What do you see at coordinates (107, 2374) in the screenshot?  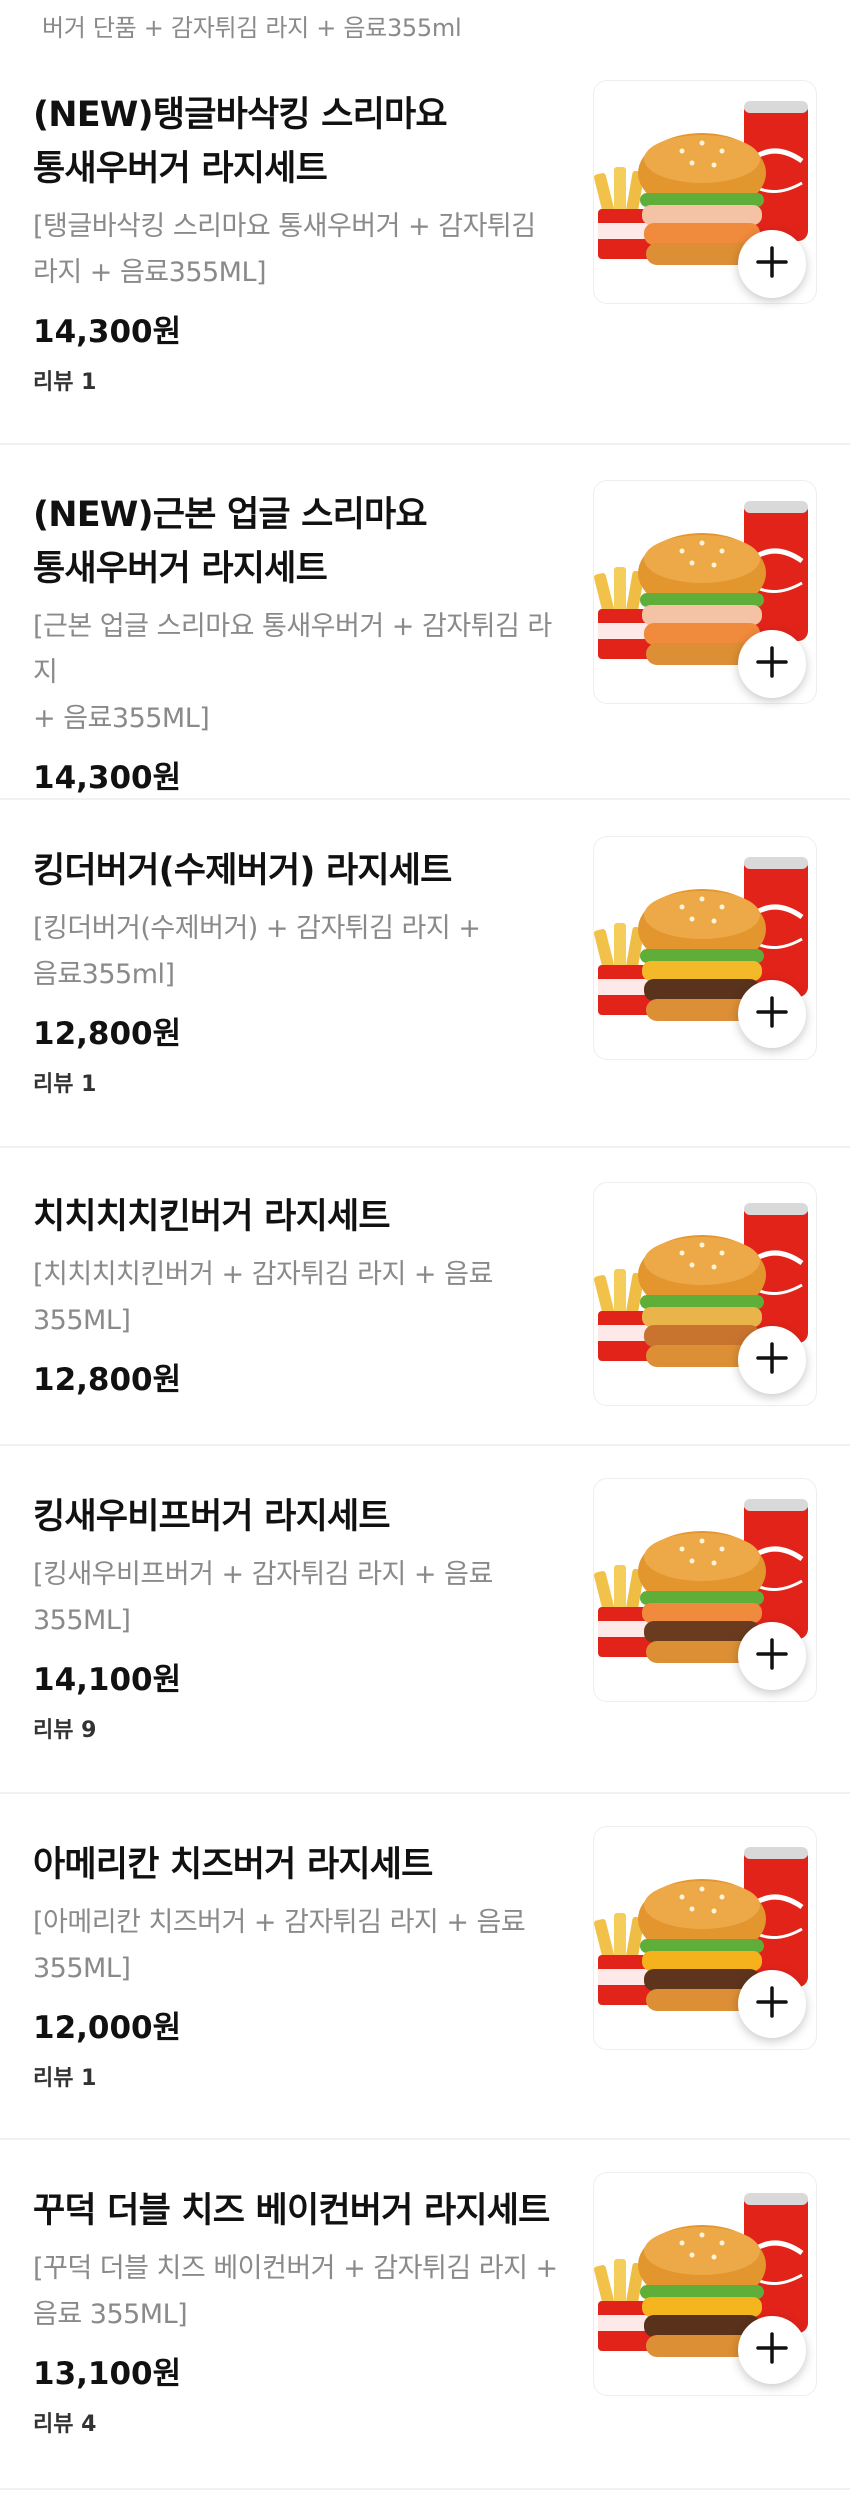 I see `item-price: 13,100원` at bounding box center [107, 2374].